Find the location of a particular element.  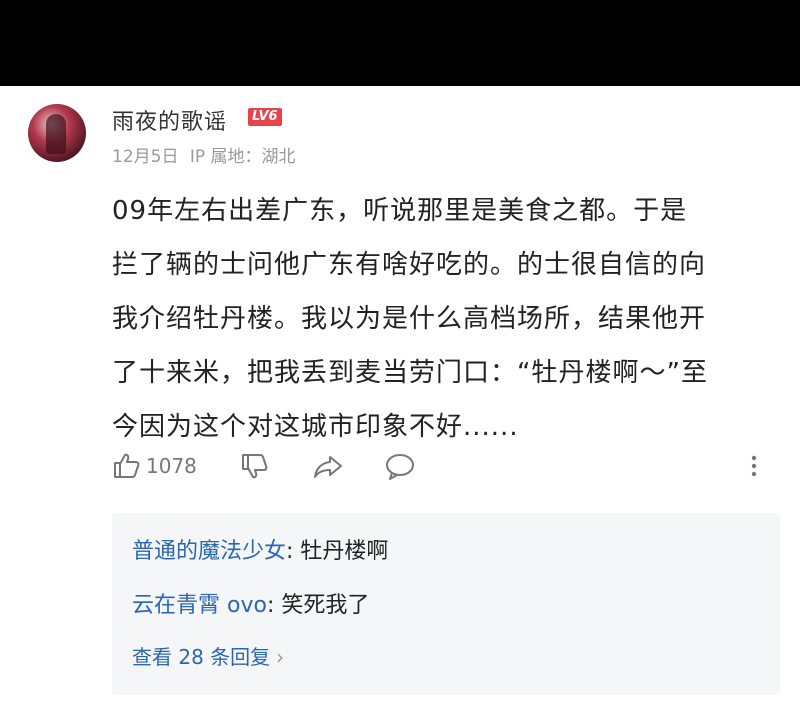

thumbs-down-icon is located at coordinates (255, 466).